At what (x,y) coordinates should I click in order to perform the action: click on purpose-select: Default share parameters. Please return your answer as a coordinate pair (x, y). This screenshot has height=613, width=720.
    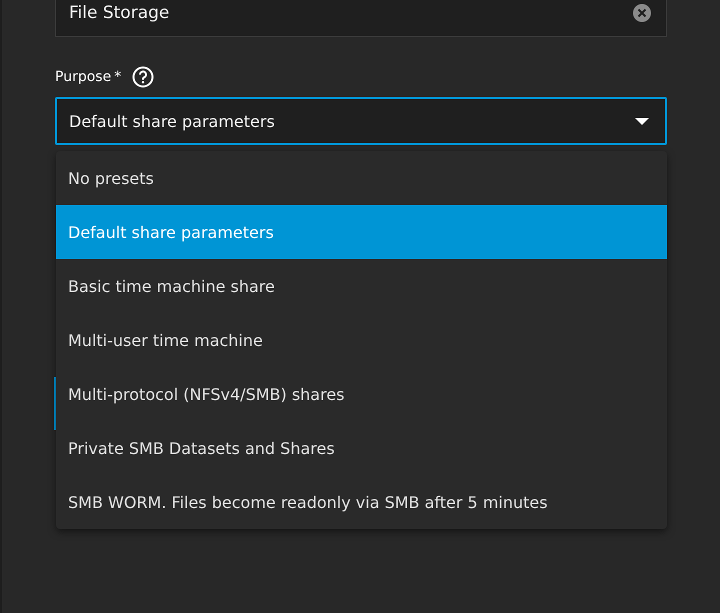
    Looking at the image, I should click on (361, 121).